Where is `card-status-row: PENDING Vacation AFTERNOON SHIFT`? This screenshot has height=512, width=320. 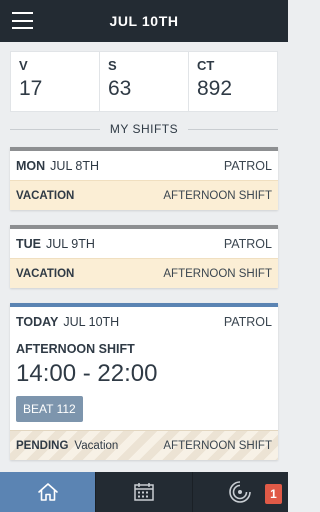 card-status-row: PENDING Vacation AFTERNOON SHIFT is located at coordinates (144, 445).